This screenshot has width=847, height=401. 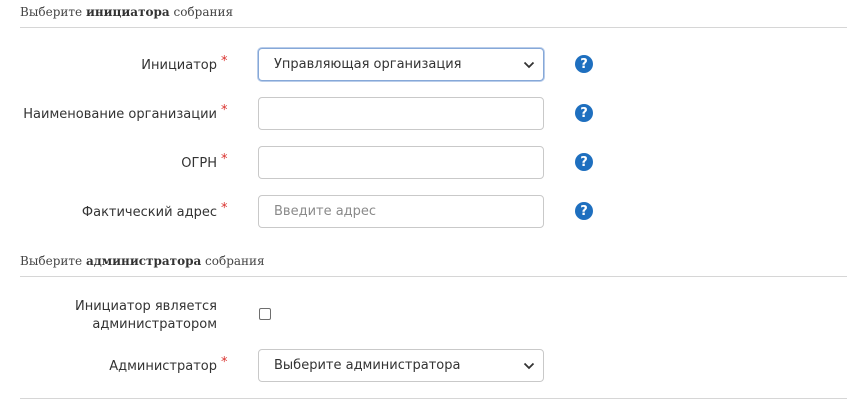 I want to click on initiator-is-admin-label: Инициатор является администратором, so click(x=146, y=315).